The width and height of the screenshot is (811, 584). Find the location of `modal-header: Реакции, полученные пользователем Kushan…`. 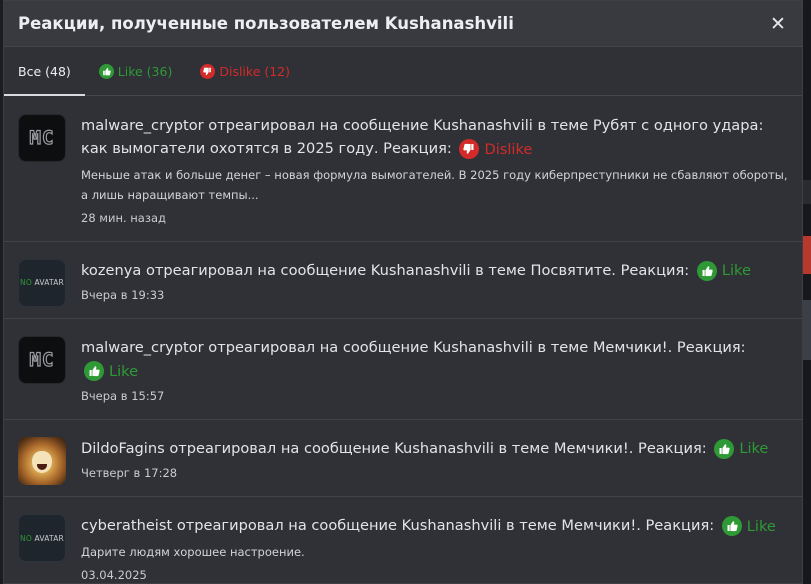

modal-header: Реакции, полученные пользователем Kushan… is located at coordinates (403, 24).